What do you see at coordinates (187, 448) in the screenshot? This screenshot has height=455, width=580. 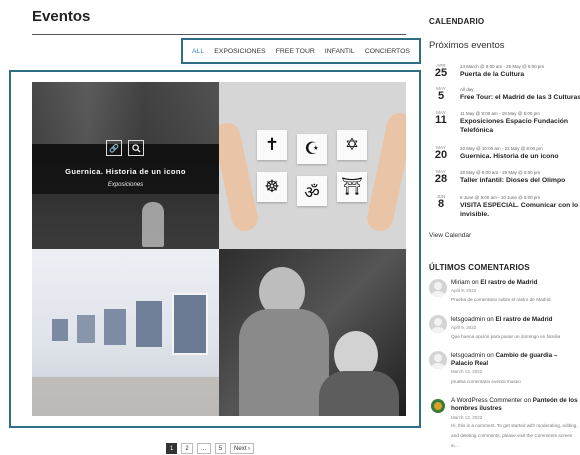 I see `page-2-button: 2` at bounding box center [187, 448].